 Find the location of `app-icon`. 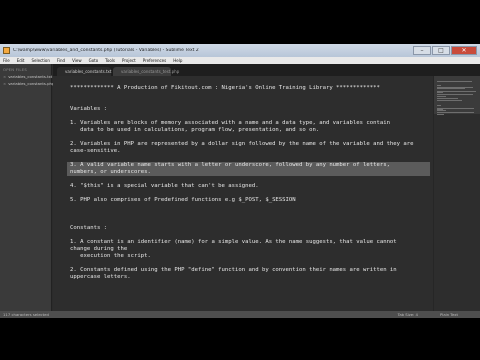

app-icon is located at coordinates (6, 50).